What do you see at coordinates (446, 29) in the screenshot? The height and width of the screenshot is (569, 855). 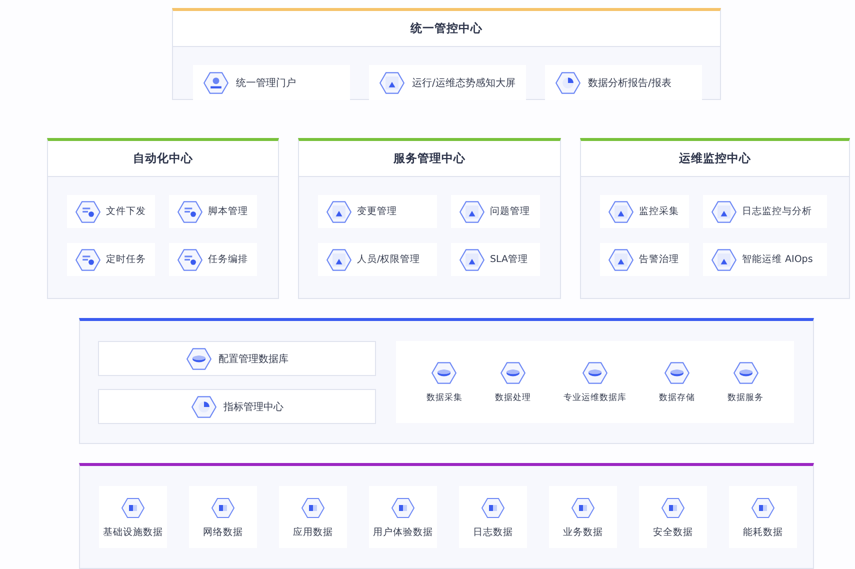 I see `panel-title: 统一管控中心` at bounding box center [446, 29].